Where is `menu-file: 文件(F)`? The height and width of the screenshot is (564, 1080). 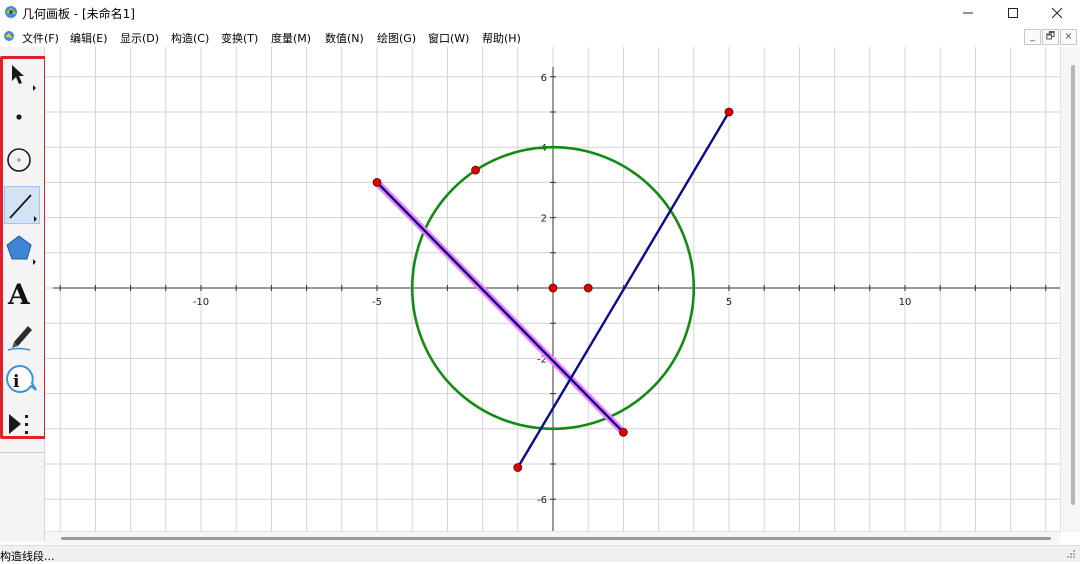 menu-file: 文件(F) is located at coordinates (40, 38).